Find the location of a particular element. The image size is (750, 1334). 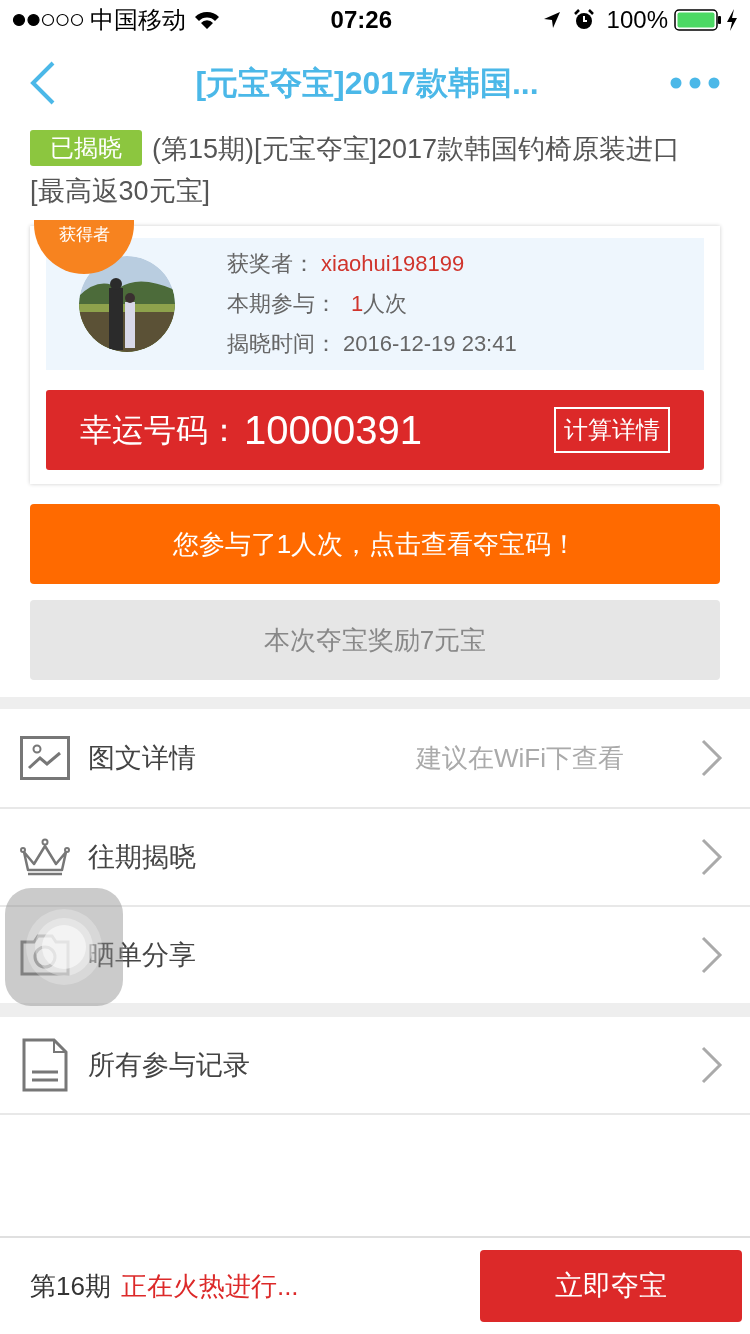

carrier-name: 中国移动 is located at coordinates (138, 20).